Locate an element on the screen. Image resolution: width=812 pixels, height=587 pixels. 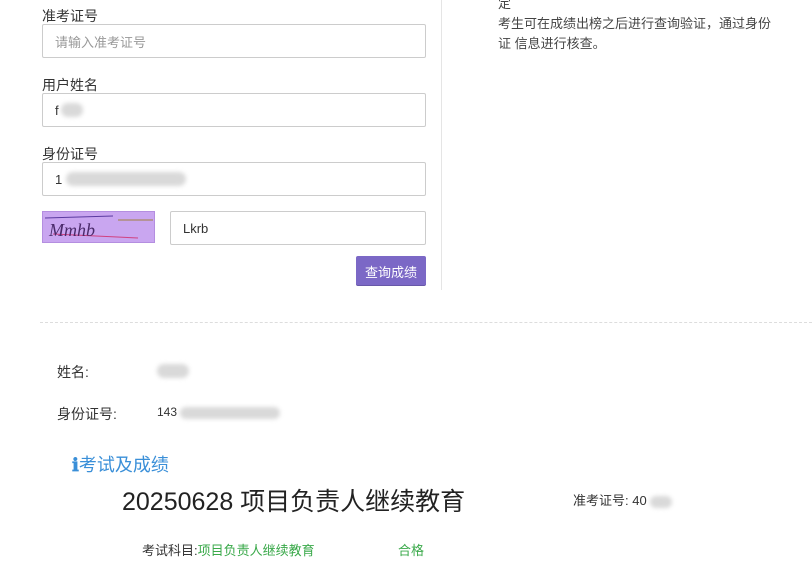
result-subject-label: 考试科目: is located at coordinates (170, 550).